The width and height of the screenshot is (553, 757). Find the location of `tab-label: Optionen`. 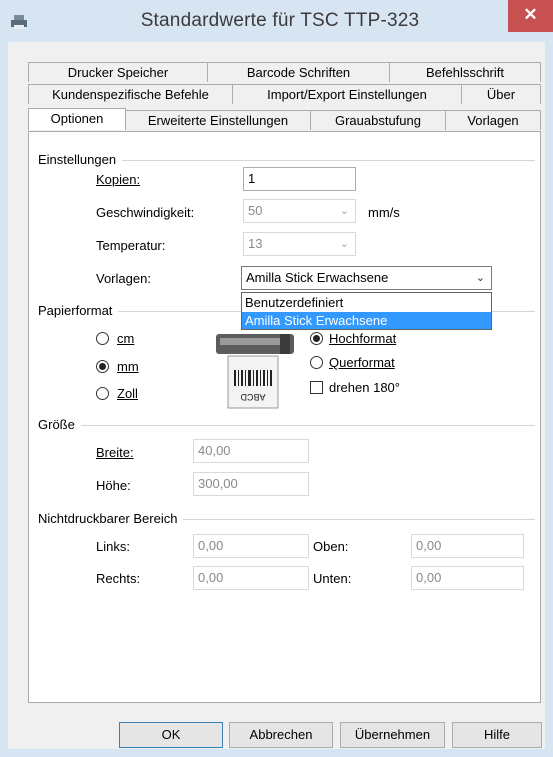

tab-label: Optionen is located at coordinates (77, 118).